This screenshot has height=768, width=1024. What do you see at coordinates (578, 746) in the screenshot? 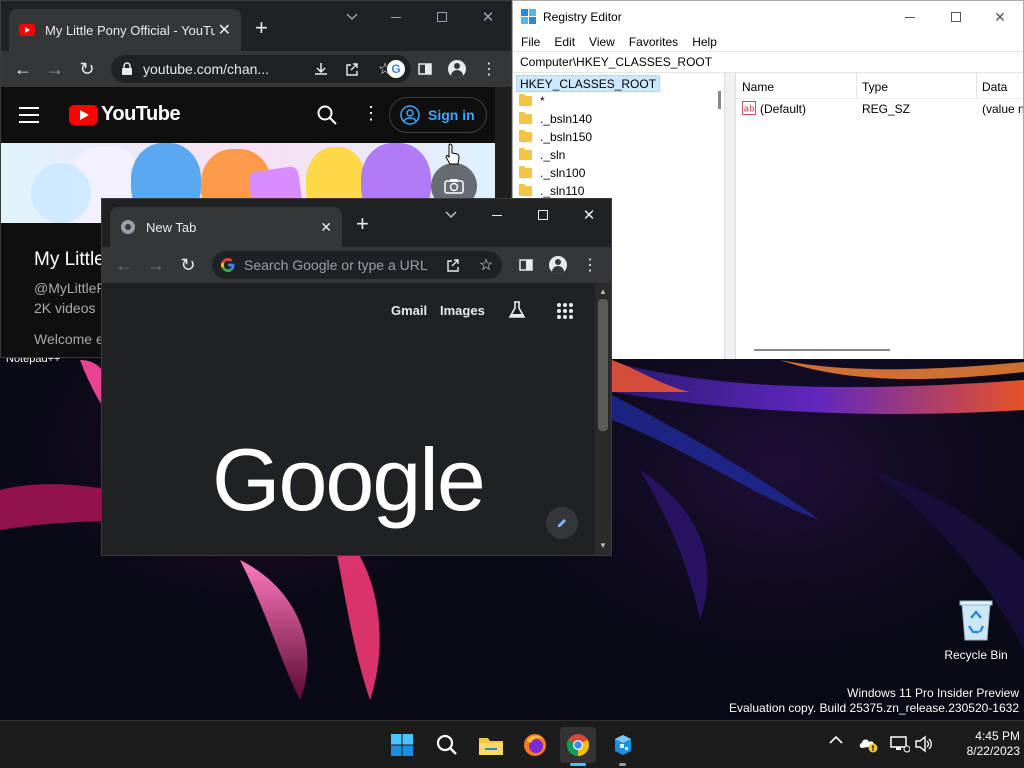
I see `chrome-icon` at bounding box center [578, 746].